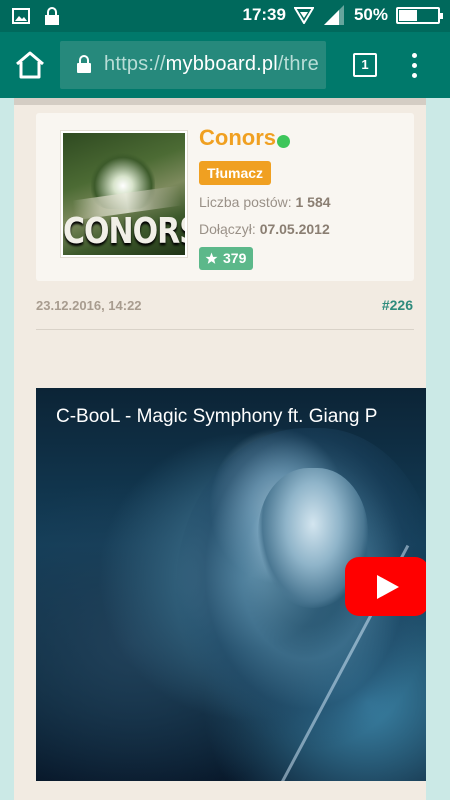 This screenshot has height=800, width=450. I want to click on joined-date: Dołączył: 07.05.2012, so click(264, 229).